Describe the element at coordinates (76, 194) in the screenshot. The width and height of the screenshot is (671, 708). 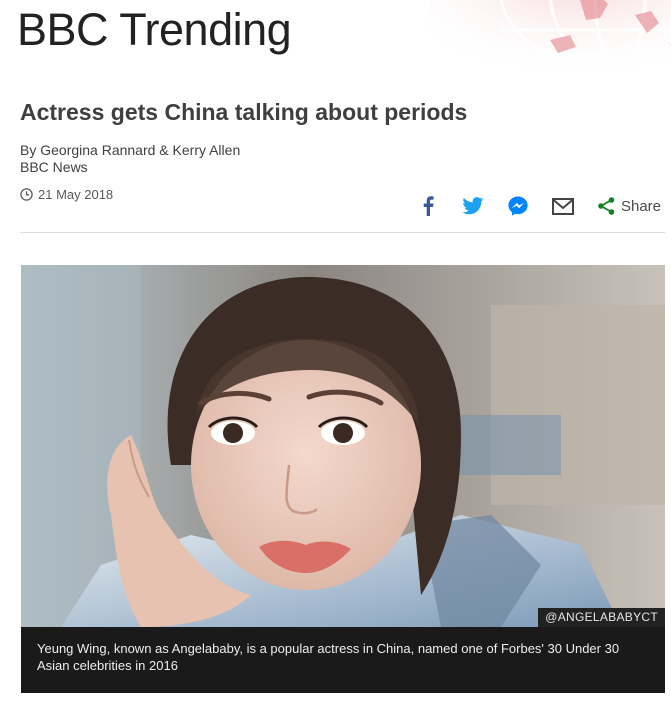
I see `date-text: 21 May 2018` at that location.